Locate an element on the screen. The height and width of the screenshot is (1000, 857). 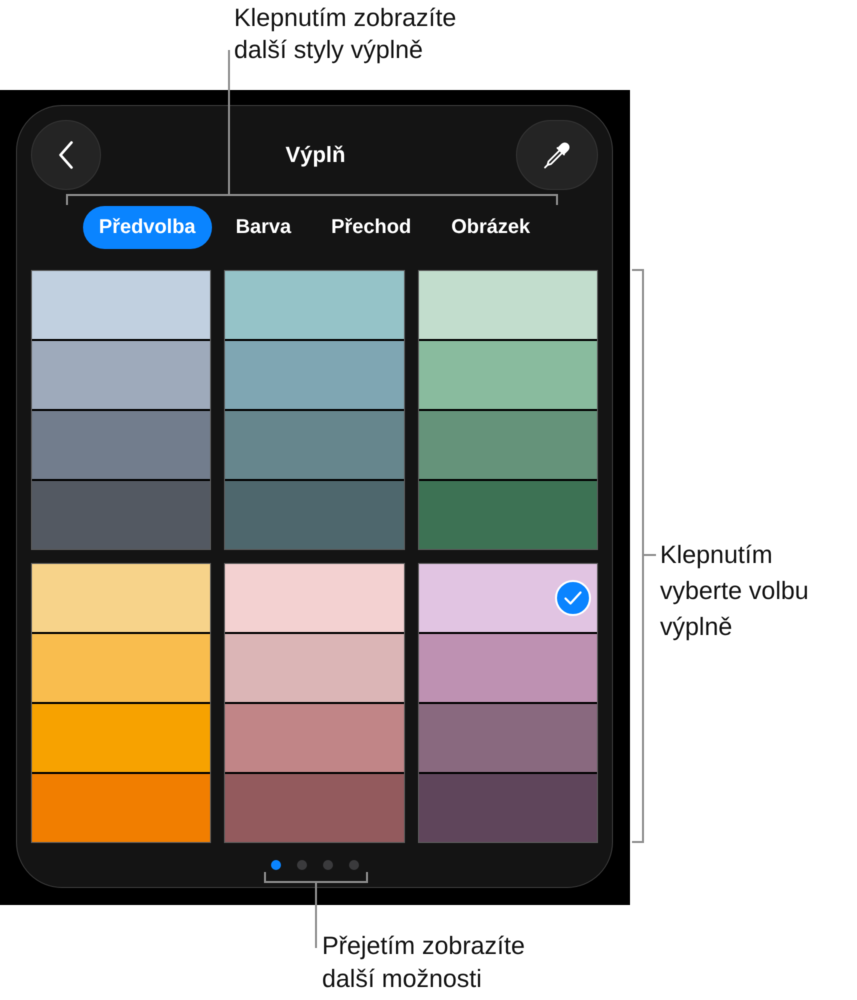
chevron-left-icon is located at coordinates (66, 155).